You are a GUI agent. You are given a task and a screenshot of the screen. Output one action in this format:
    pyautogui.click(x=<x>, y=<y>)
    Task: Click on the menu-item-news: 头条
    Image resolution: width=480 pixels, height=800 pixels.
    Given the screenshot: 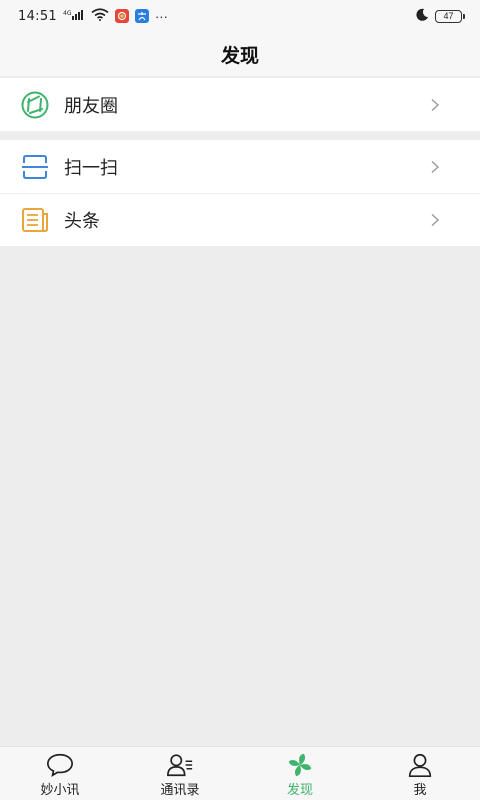 What is the action you would take?
    pyautogui.click(x=240, y=219)
    